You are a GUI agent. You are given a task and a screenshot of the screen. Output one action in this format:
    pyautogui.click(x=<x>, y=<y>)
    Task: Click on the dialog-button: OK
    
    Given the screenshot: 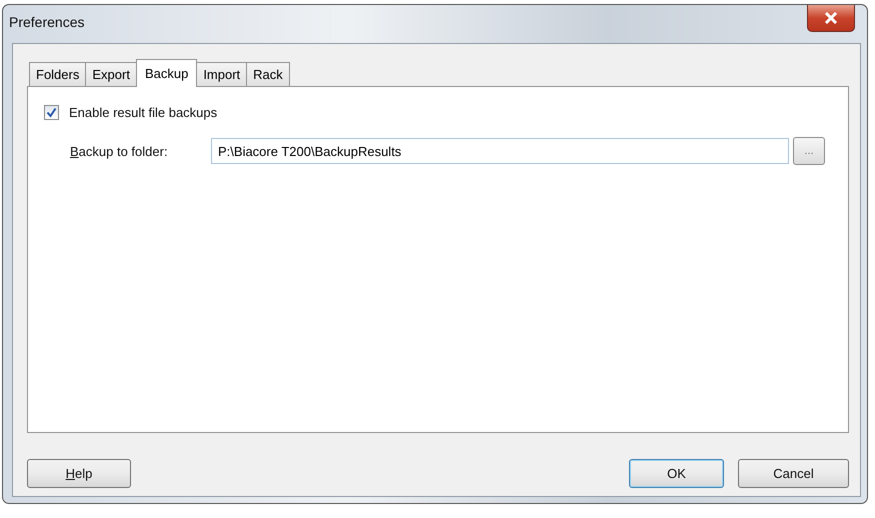 What is the action you would take?
    pyautogui.click(x=676, y=473)
    